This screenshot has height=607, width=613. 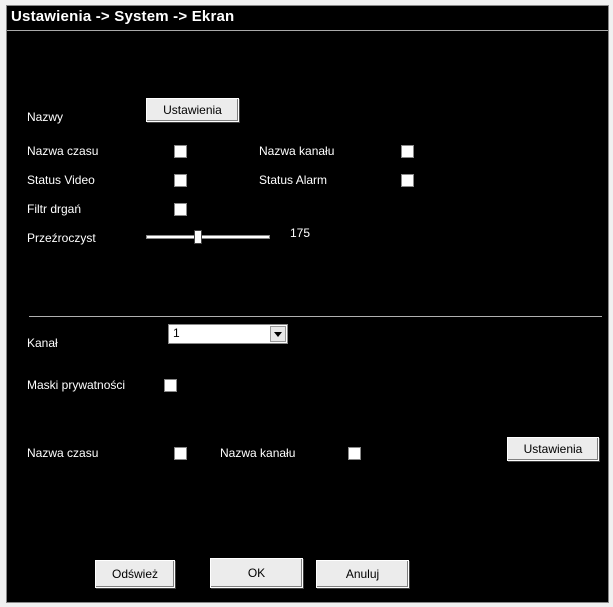 What do you see at coordinates (354, 453) in the screenshot?
I see `channel-channel-name-checkbox` at bounding box center [354, 453].